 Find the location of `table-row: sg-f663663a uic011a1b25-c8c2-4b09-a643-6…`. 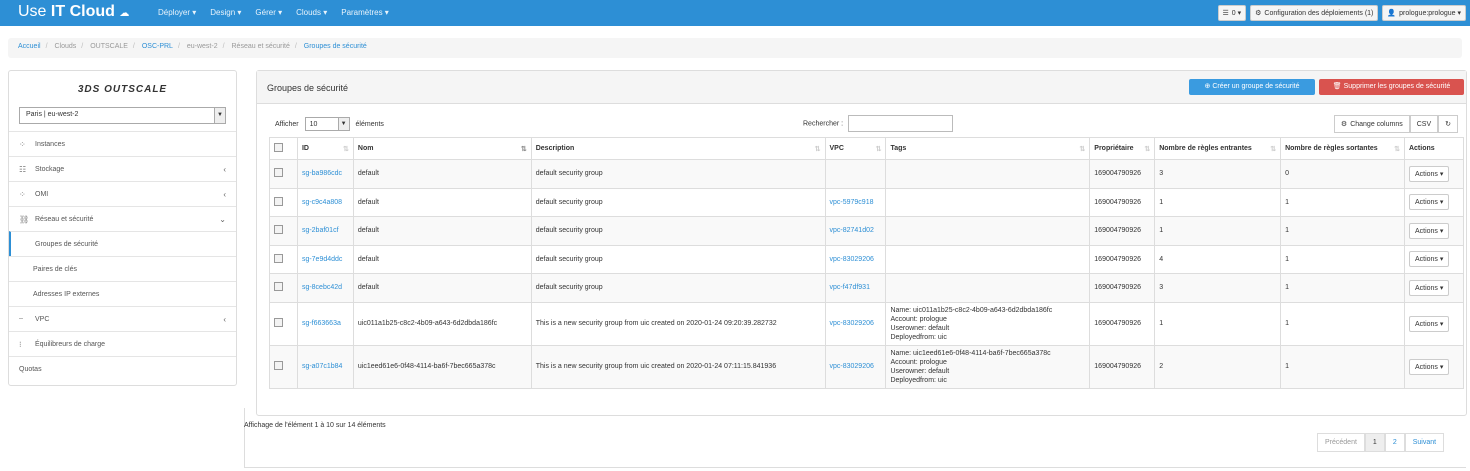

table-row: sg-f663663a uic011a1b25-c8c2-4b09-a643-6… is located at coordinates (867, 323).